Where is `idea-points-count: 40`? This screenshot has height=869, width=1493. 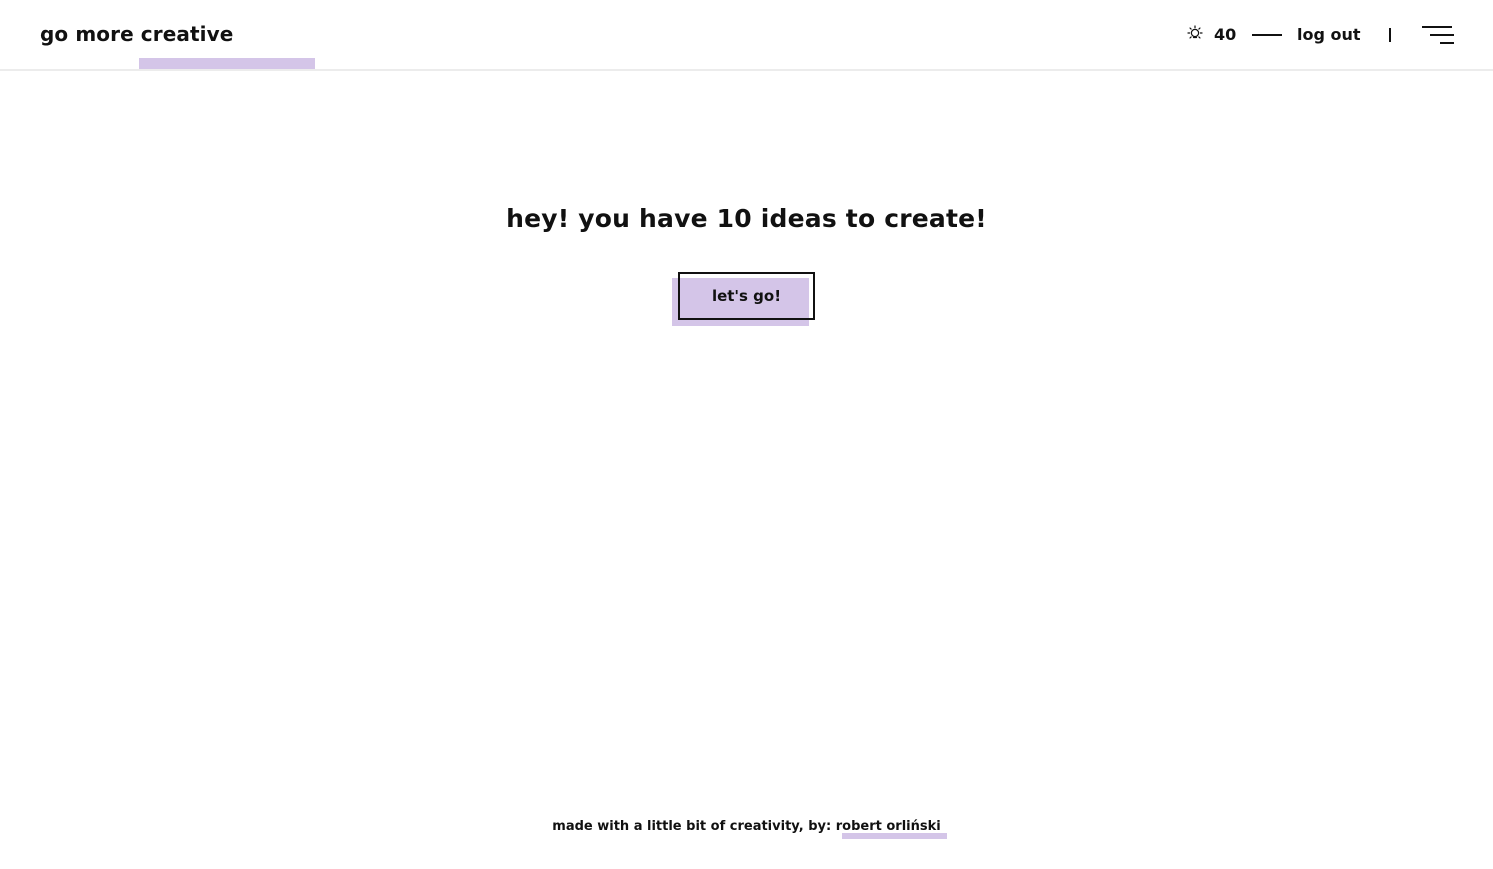
idea-points-count: 40 is located at coordinates (1225, 34).